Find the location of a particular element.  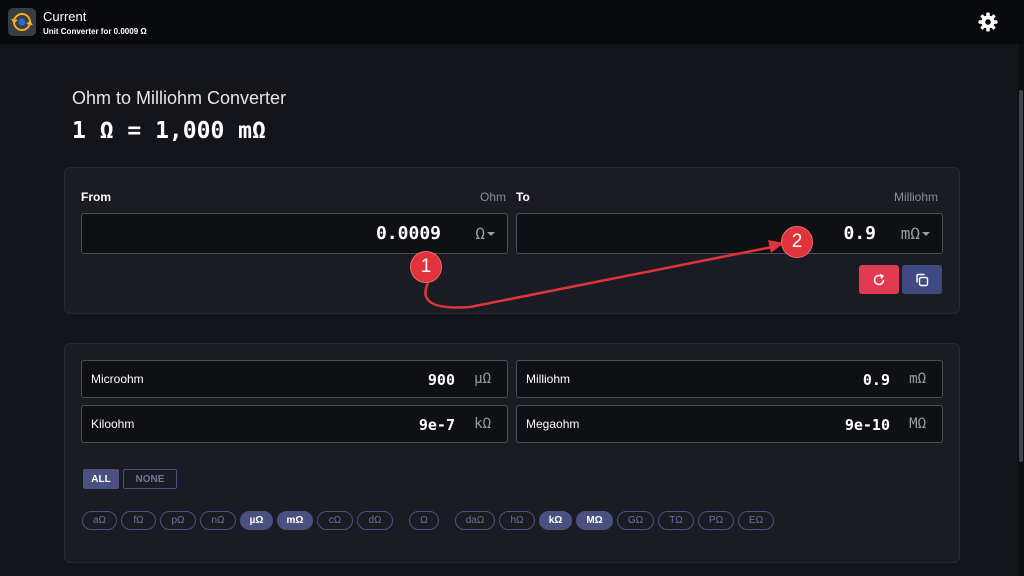

scrollbar-thumb is located at coordinates (1021, 276).